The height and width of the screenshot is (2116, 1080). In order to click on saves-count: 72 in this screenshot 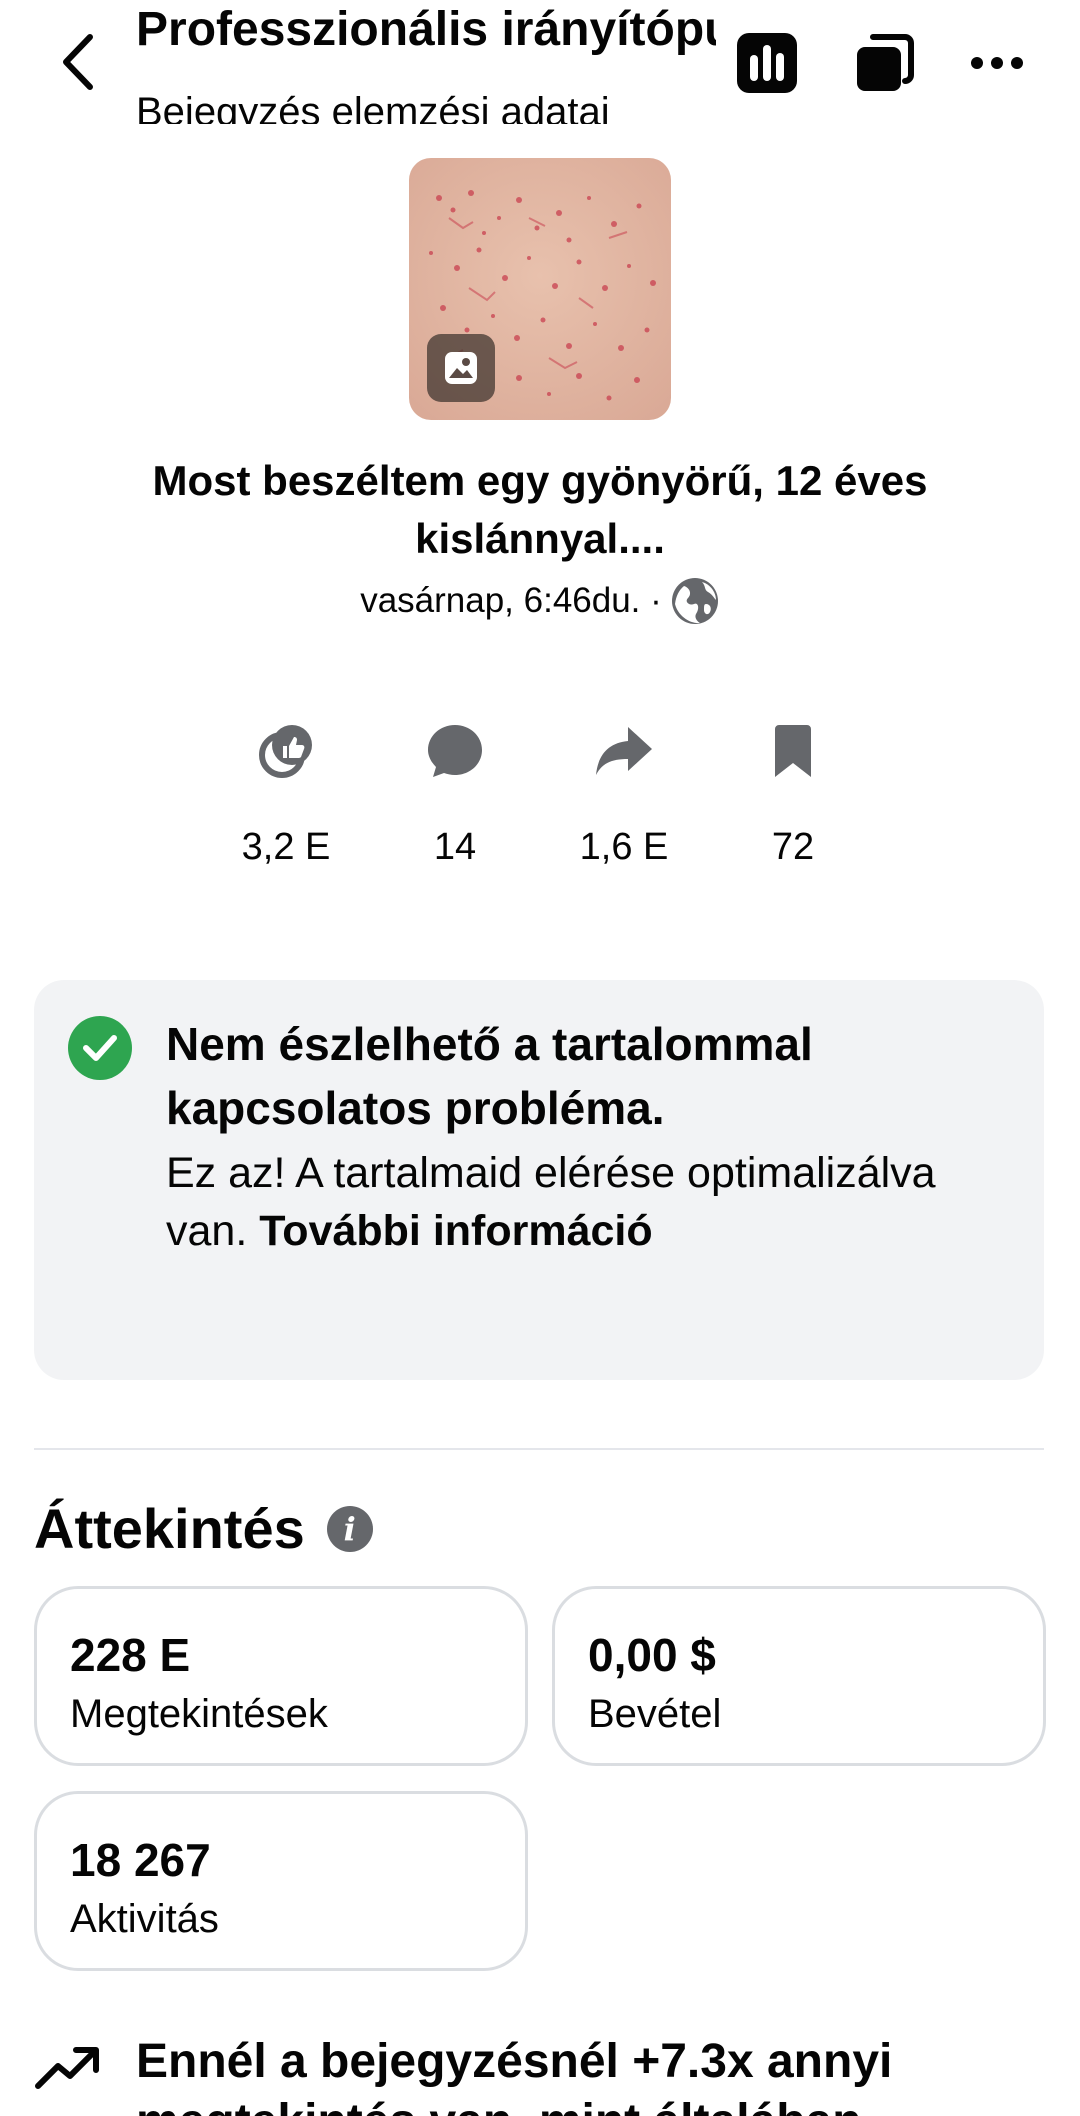, I will do `click(793, 847)`.